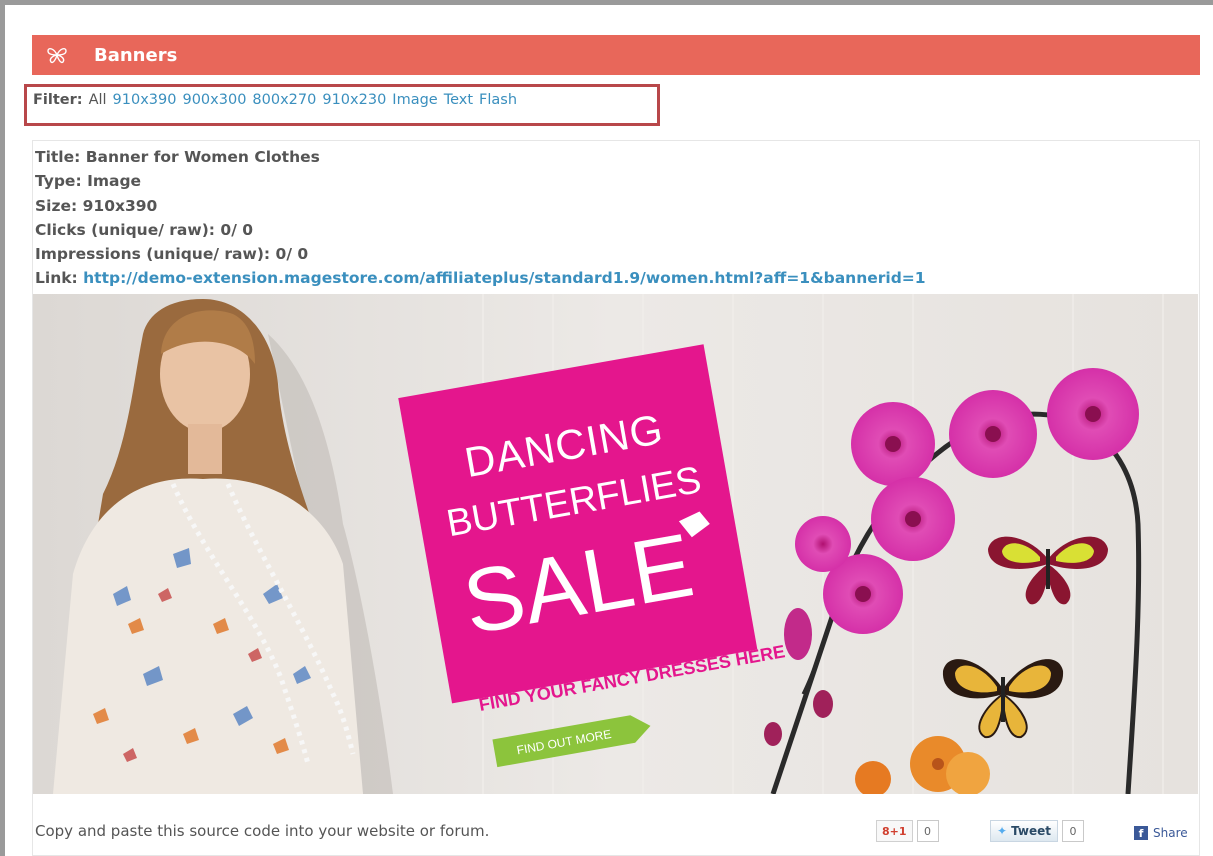  Describe the element at coordinates (578, 524) in the screenshot. I see `sale-square: DANCING BUTTERFLIES SALE` at that location.